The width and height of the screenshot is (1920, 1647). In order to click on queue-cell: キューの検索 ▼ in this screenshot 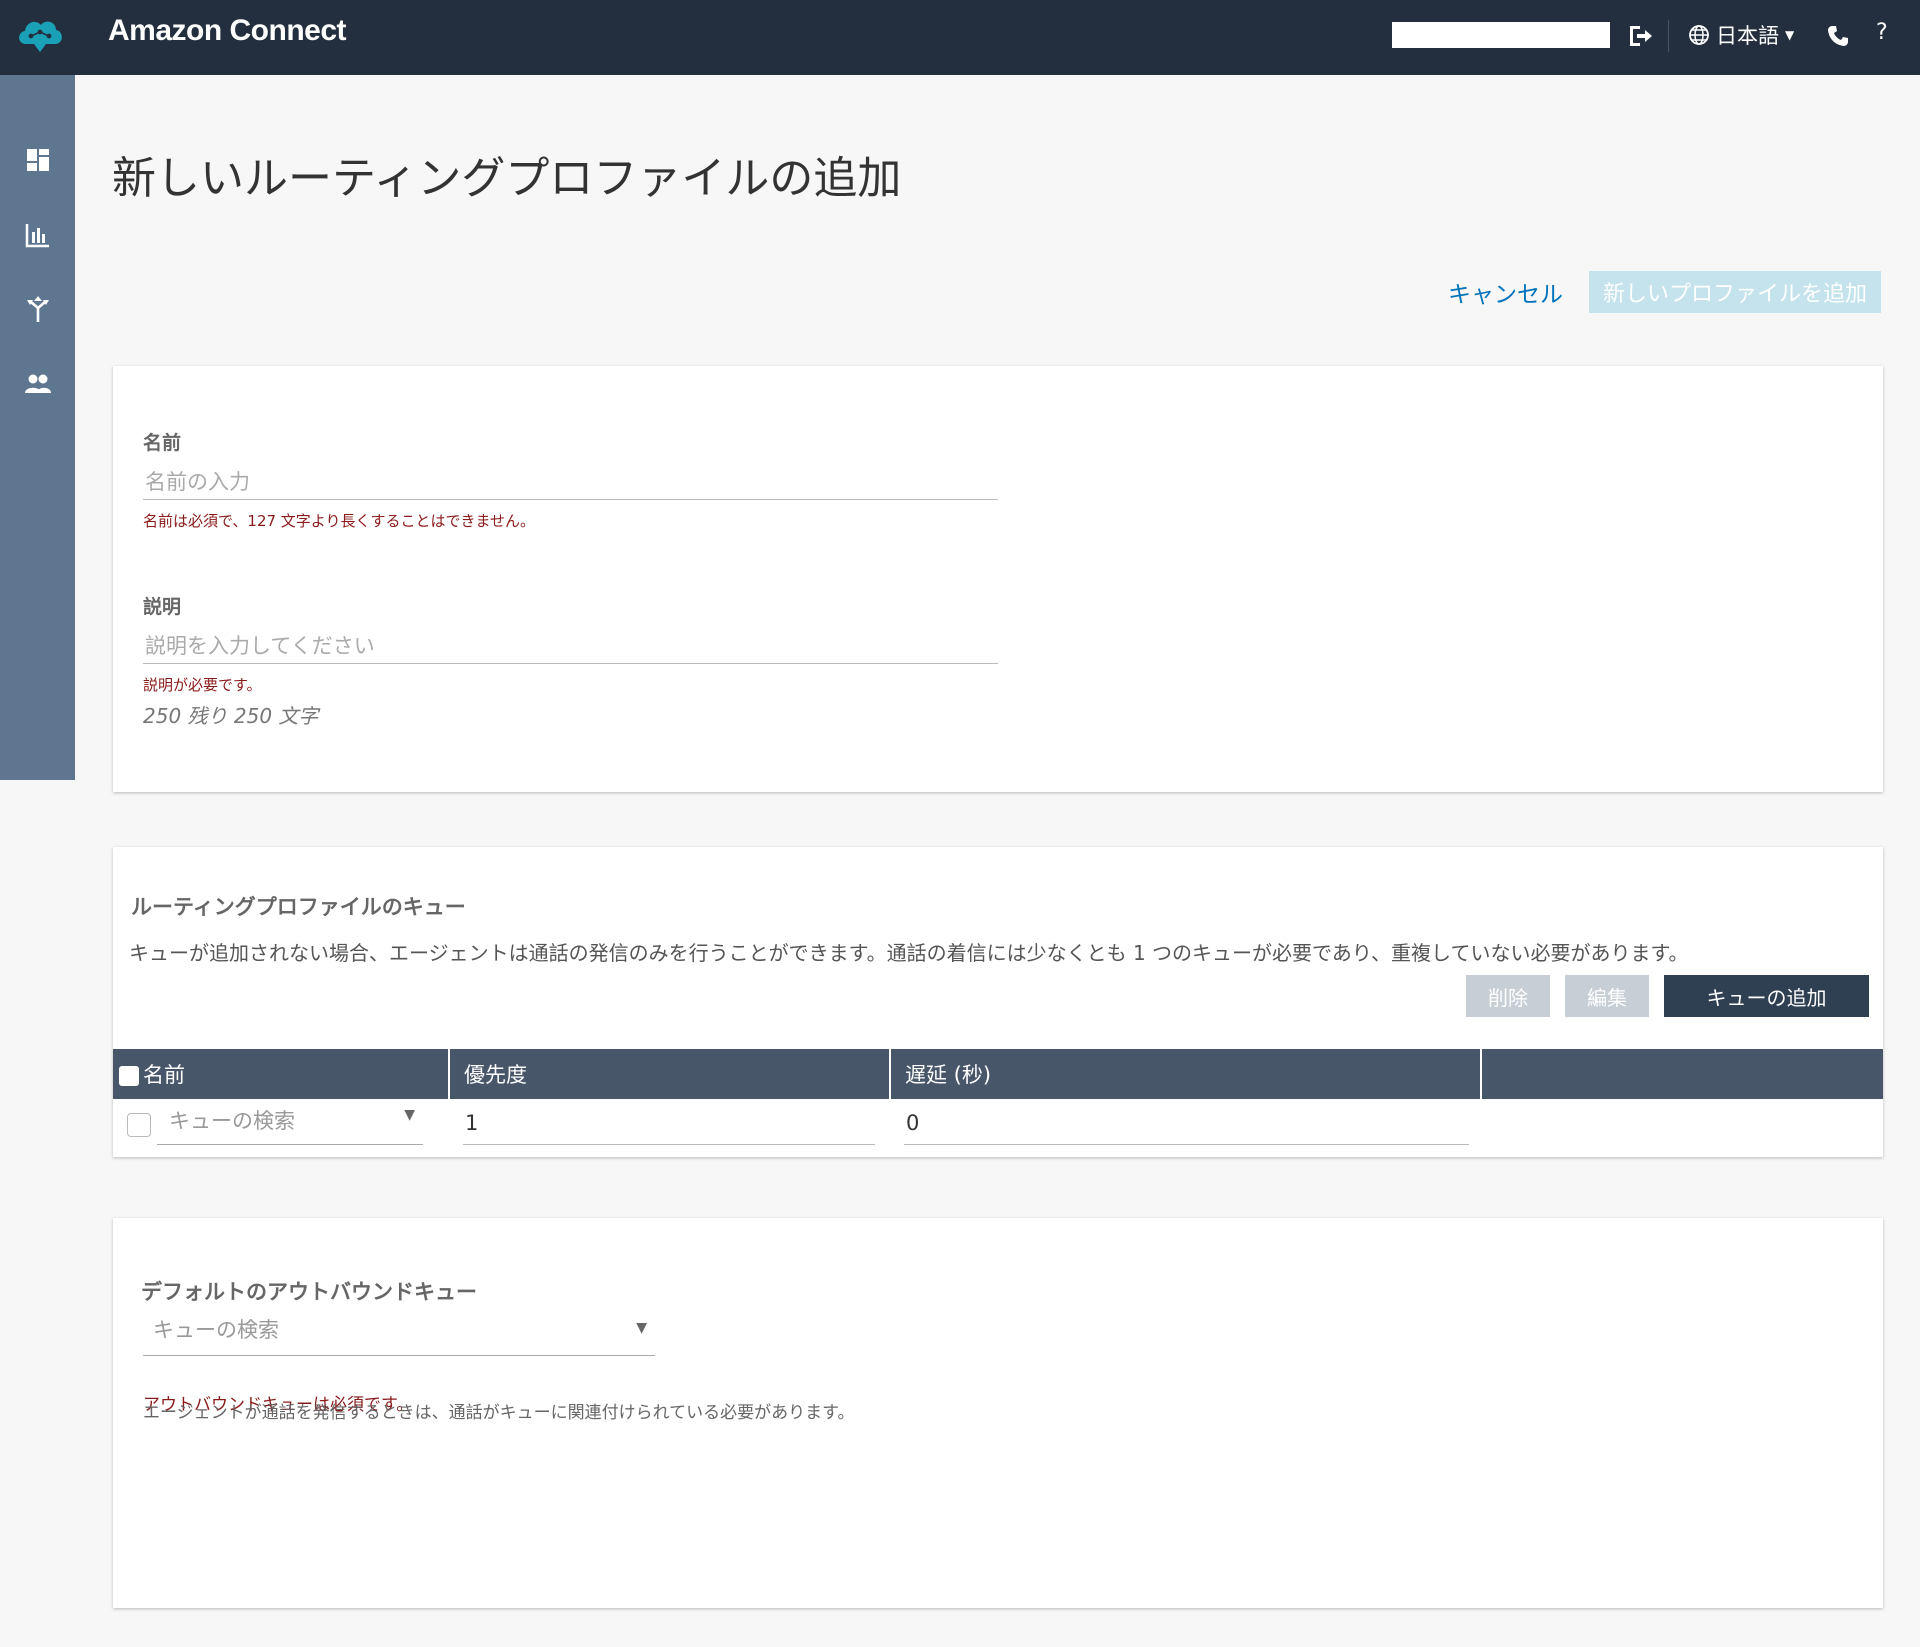, I will do `click(281, 1127)`.